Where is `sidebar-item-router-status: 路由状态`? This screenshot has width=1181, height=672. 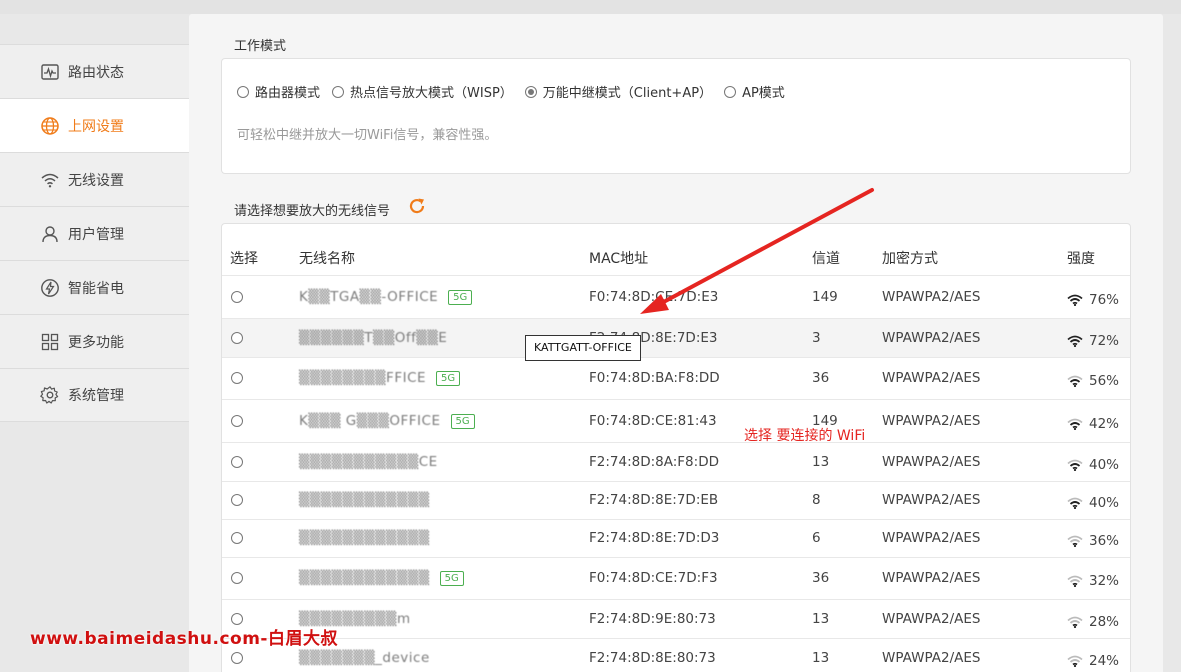
sidebar-item-router-status: 路由状态 is located at coordinates (94, 71).